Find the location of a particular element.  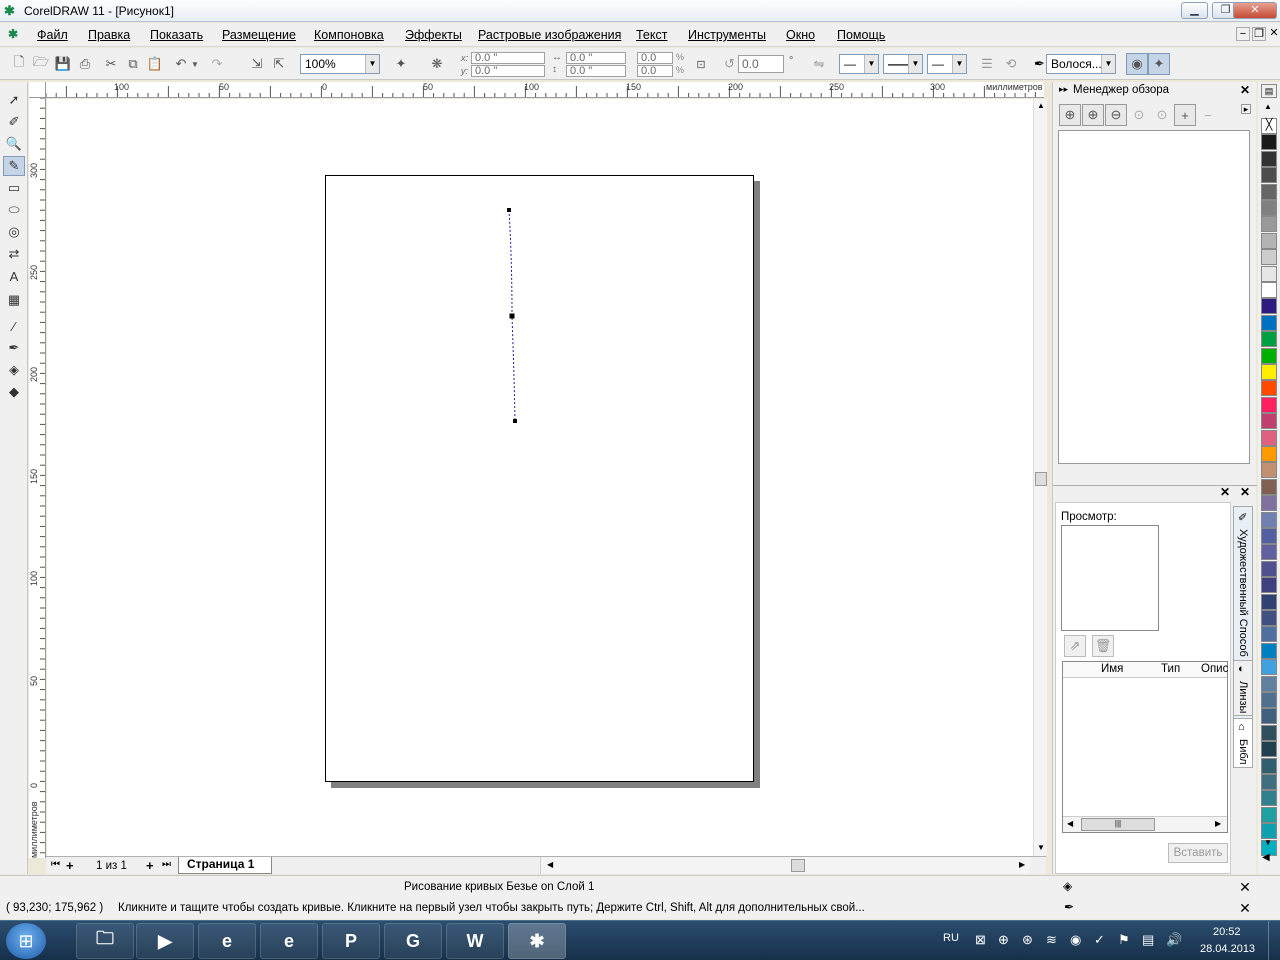

menu-bitmaps: Растровые изображения is located at coordinates (549, 35).